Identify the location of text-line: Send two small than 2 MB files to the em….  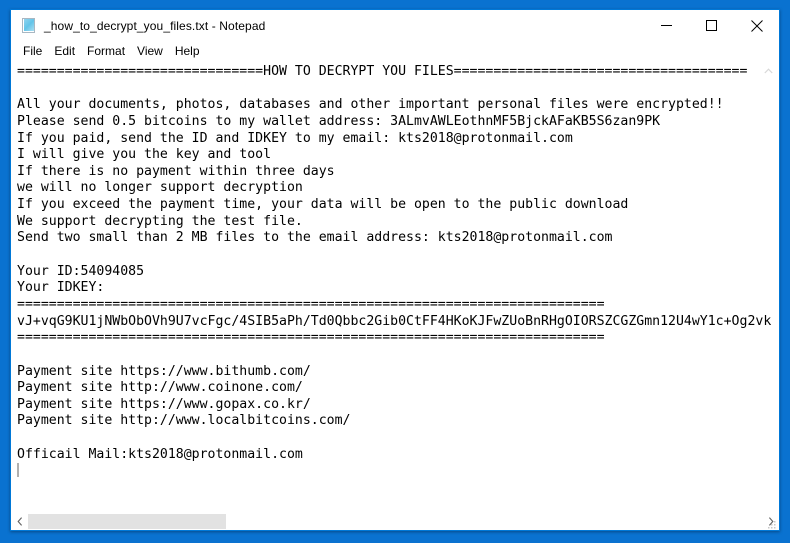
(315, 238).